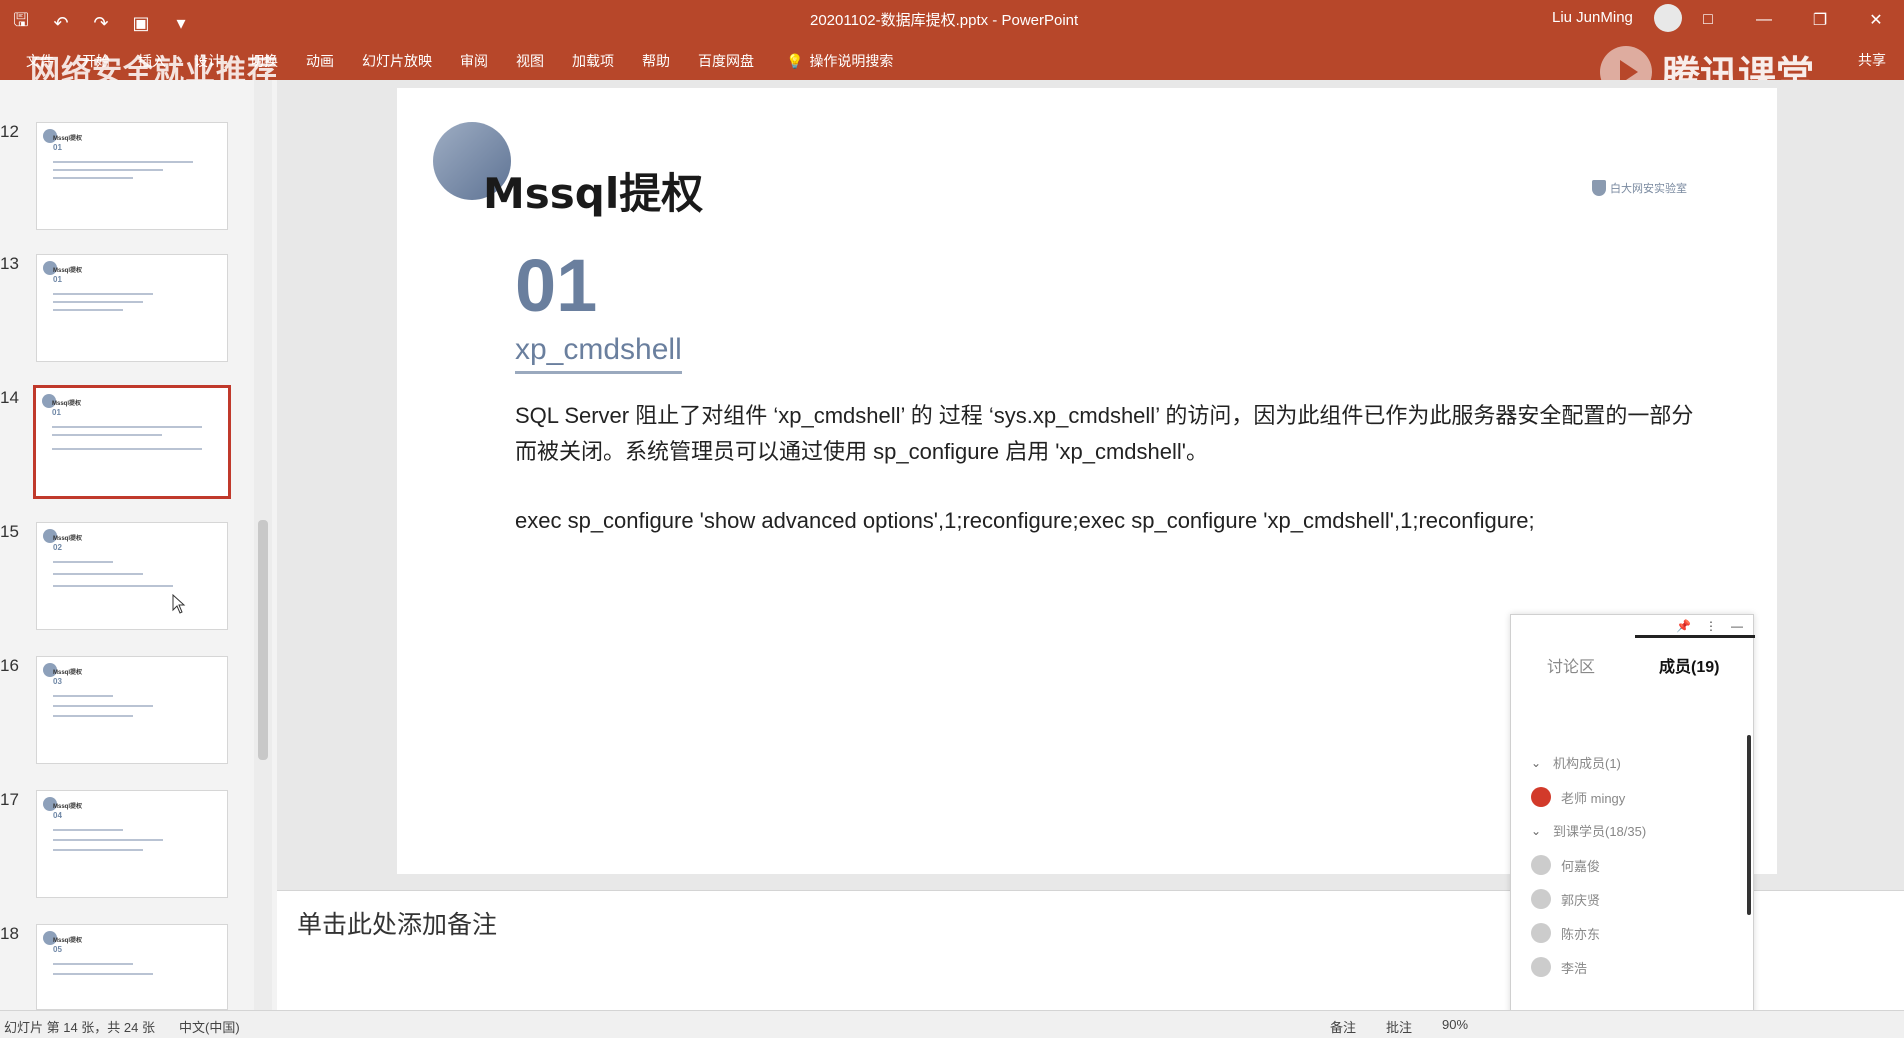  What do you see at coordinates (1581, 866) in the screenshot?
I see `member-name: 何嘉俊` at bounding box center [1581, 866].